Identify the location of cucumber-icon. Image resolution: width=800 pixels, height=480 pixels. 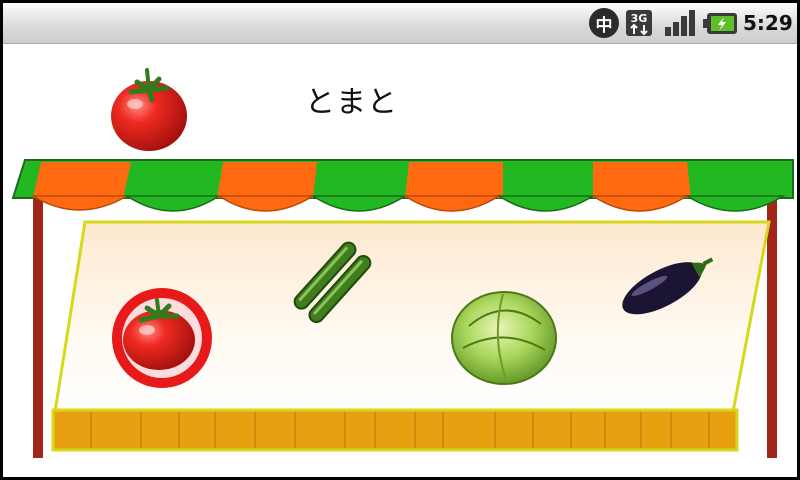
(332, 282).